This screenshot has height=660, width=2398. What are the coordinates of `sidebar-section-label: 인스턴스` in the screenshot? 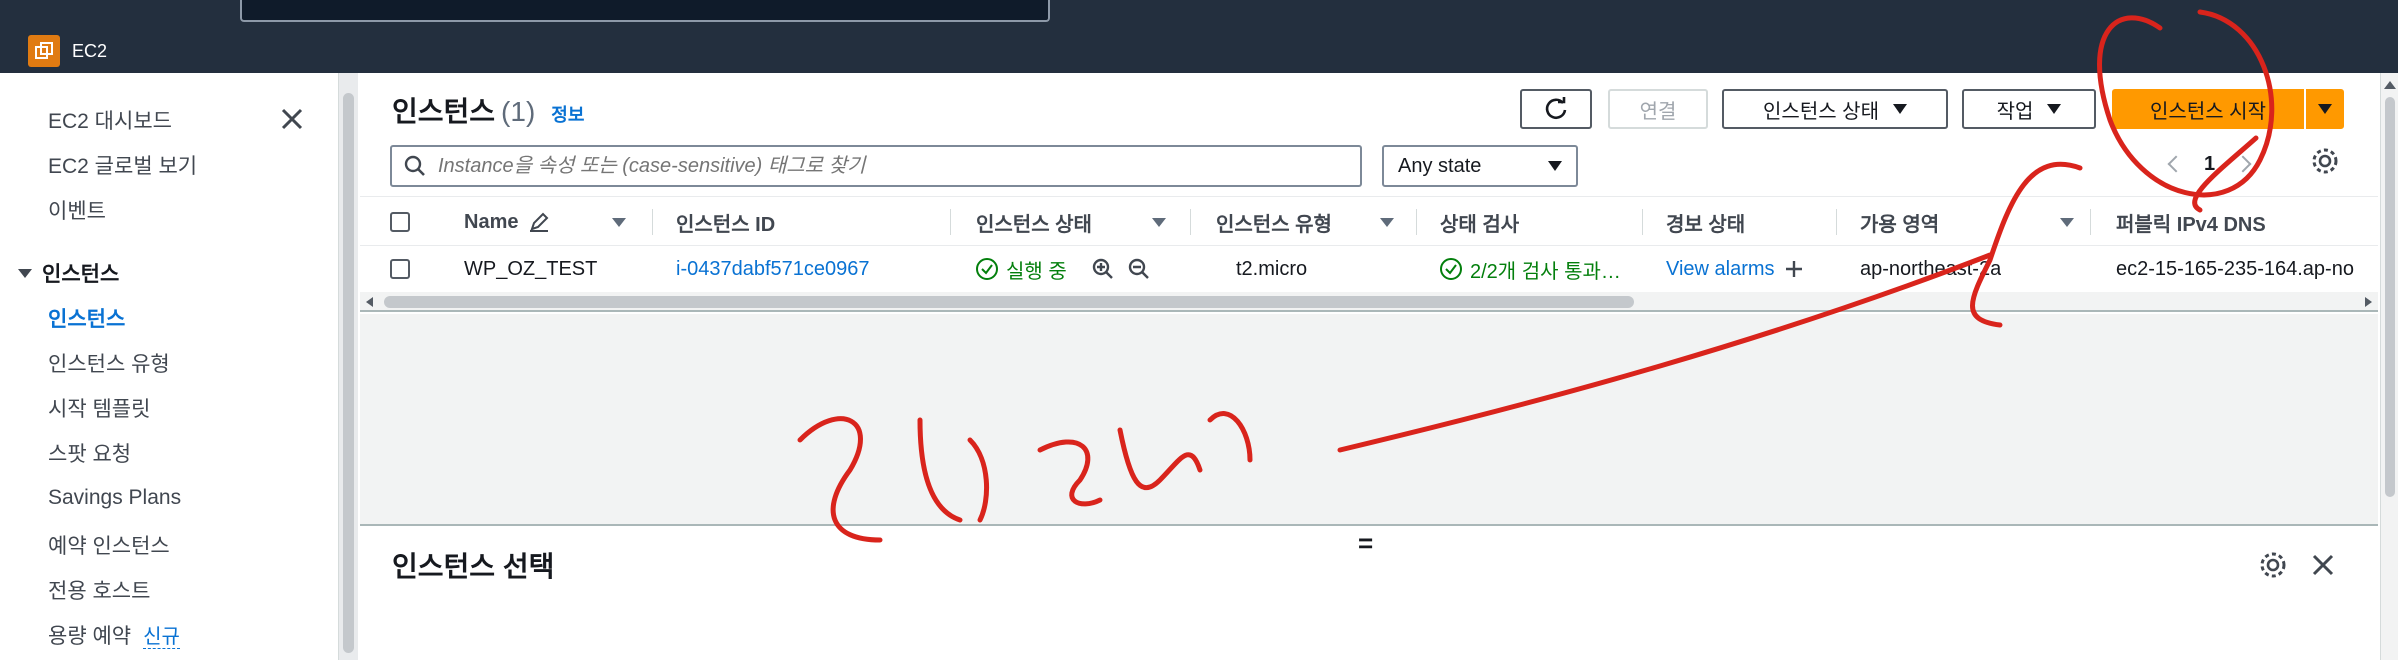 It's located at (81, 274).